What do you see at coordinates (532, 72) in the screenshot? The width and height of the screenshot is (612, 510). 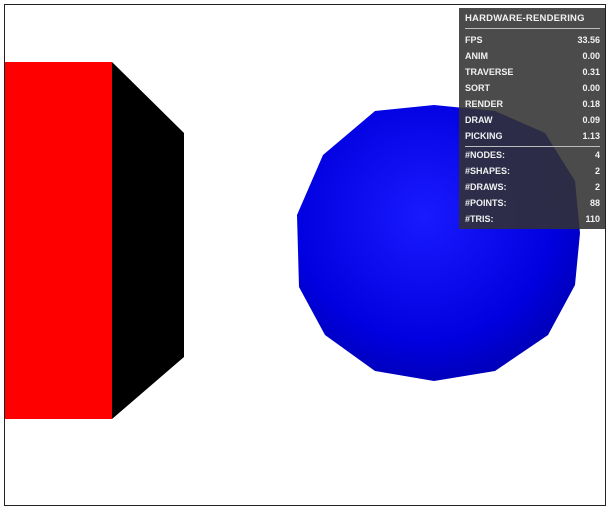 I see `stat-row: TRAVERSE 0.31` at bounding box center [532, 72].